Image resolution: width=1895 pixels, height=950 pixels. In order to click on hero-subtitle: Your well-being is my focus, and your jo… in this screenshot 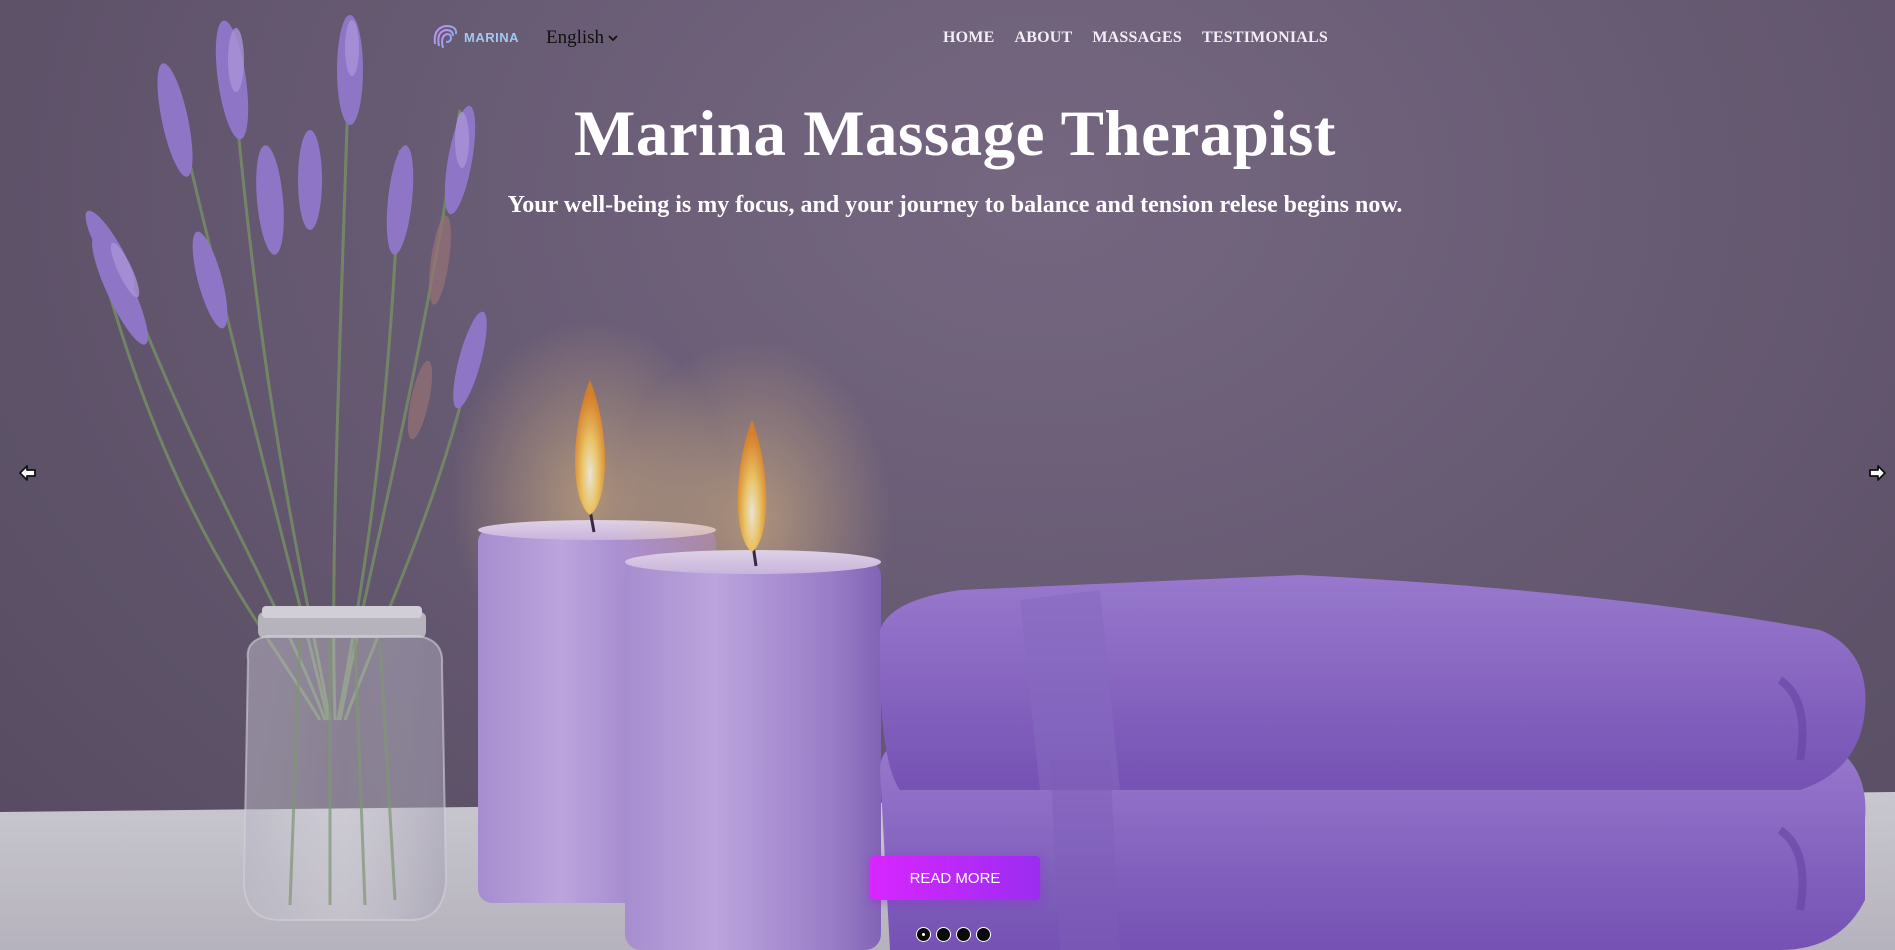, I will do `click(955, 205)`.